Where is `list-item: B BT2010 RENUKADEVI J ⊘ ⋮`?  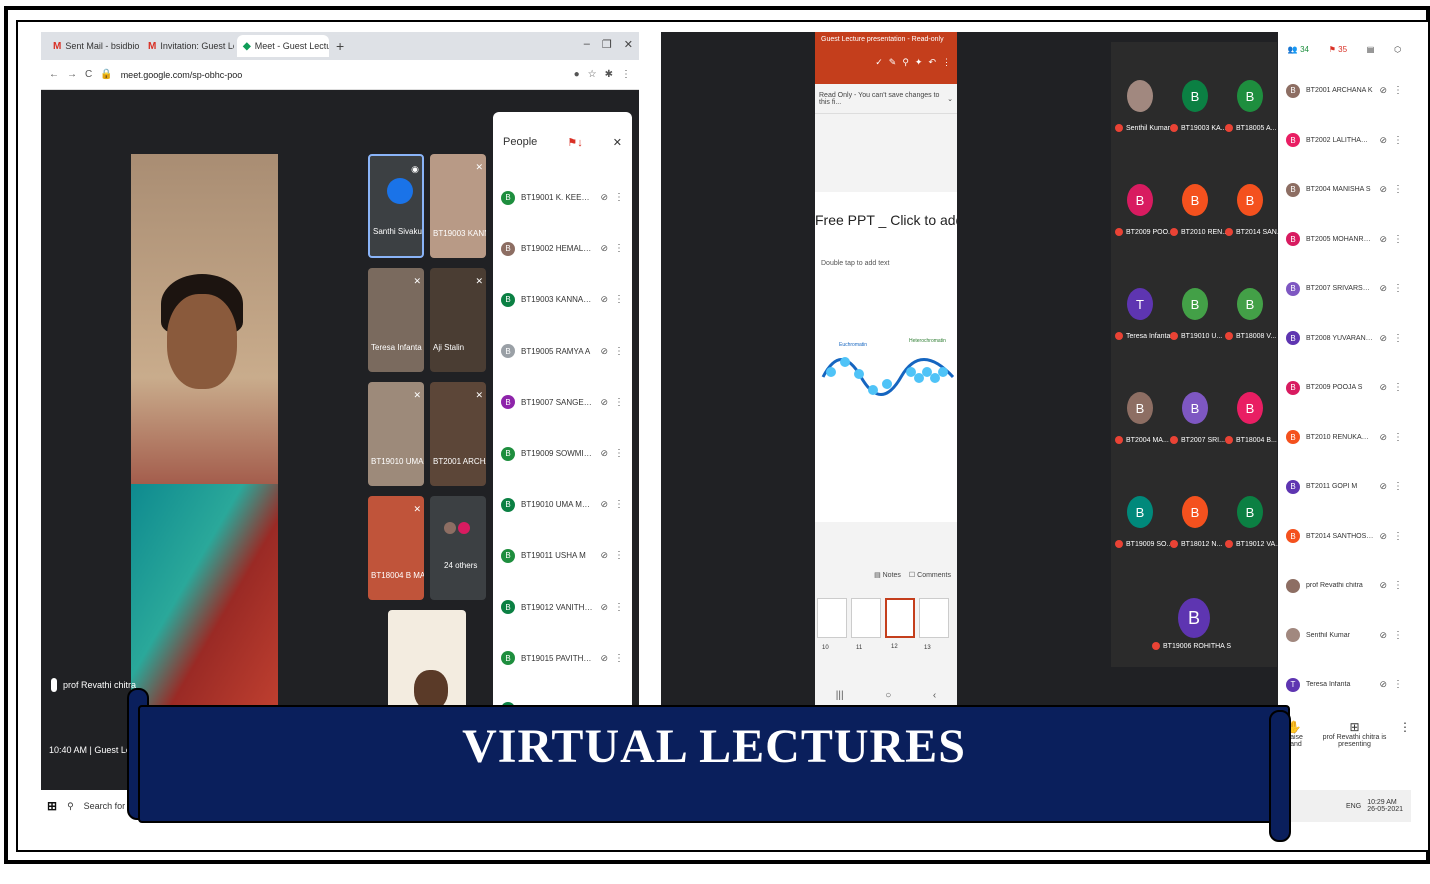
list-item: B BT2010 RENUKADEVI J ⊘ ⋮ is located at coordinates (1344, 438).